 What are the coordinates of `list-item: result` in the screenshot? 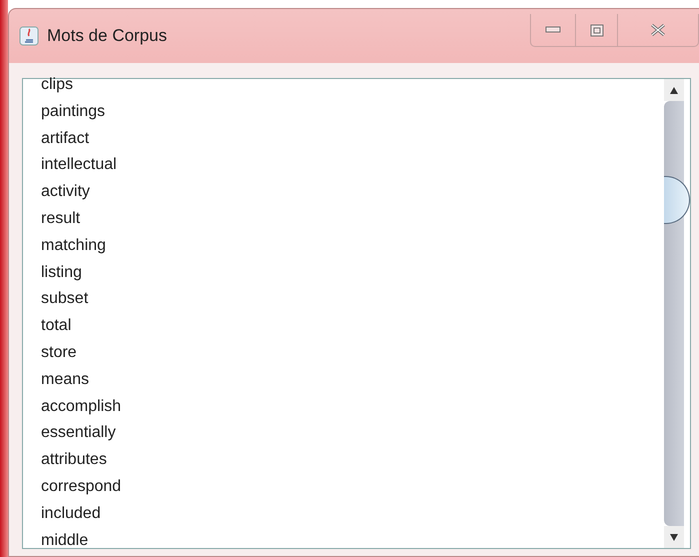 It's located at (352, 219).